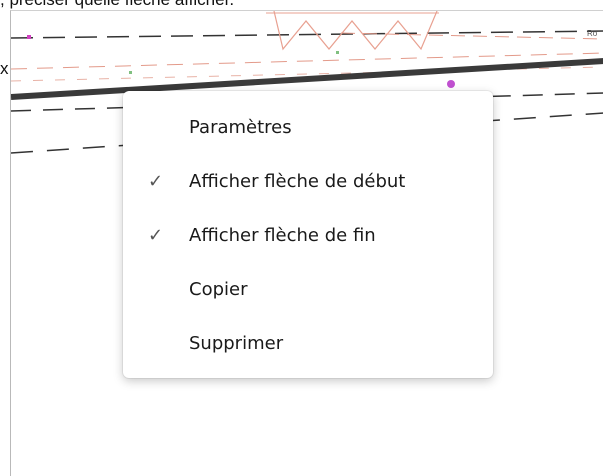 This screenshot has height=476, width=603. Describe the element at coordinates (297, 181) in the screenshot. I see `menu-item-label: Afficher flèche de début` at that location.